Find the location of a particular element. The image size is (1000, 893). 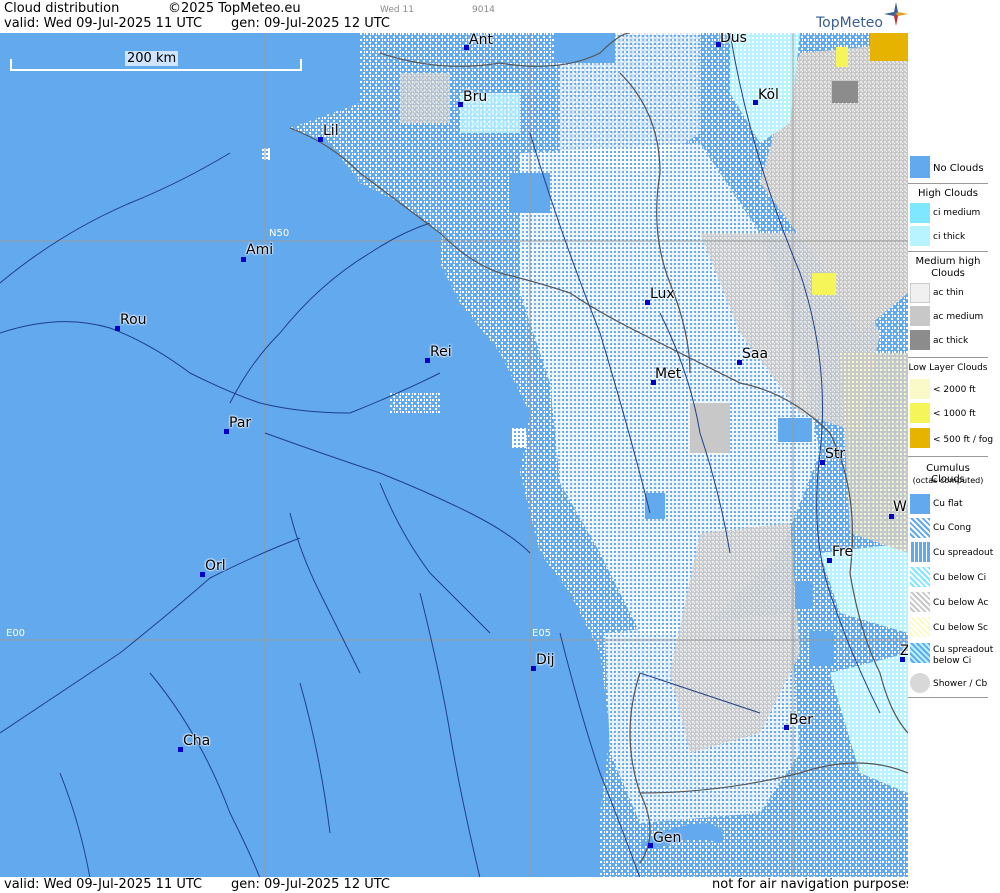

generated-time: gen: 09-Jul-2025 12 UTC is located at coordinates (310, 23).